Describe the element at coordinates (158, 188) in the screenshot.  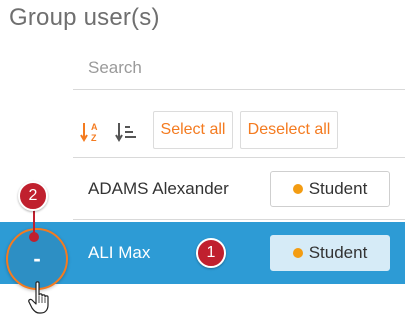
I see `user-name: ADAMS Alexander` at that location.